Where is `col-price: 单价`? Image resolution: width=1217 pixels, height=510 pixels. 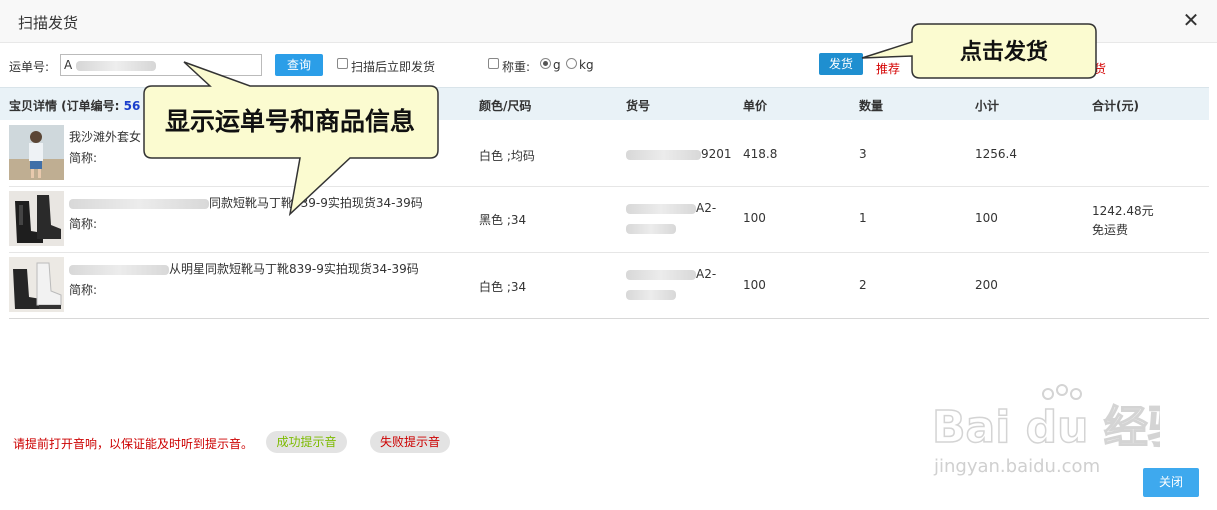
col-price: 单价 is located at coordinates (755, 106).